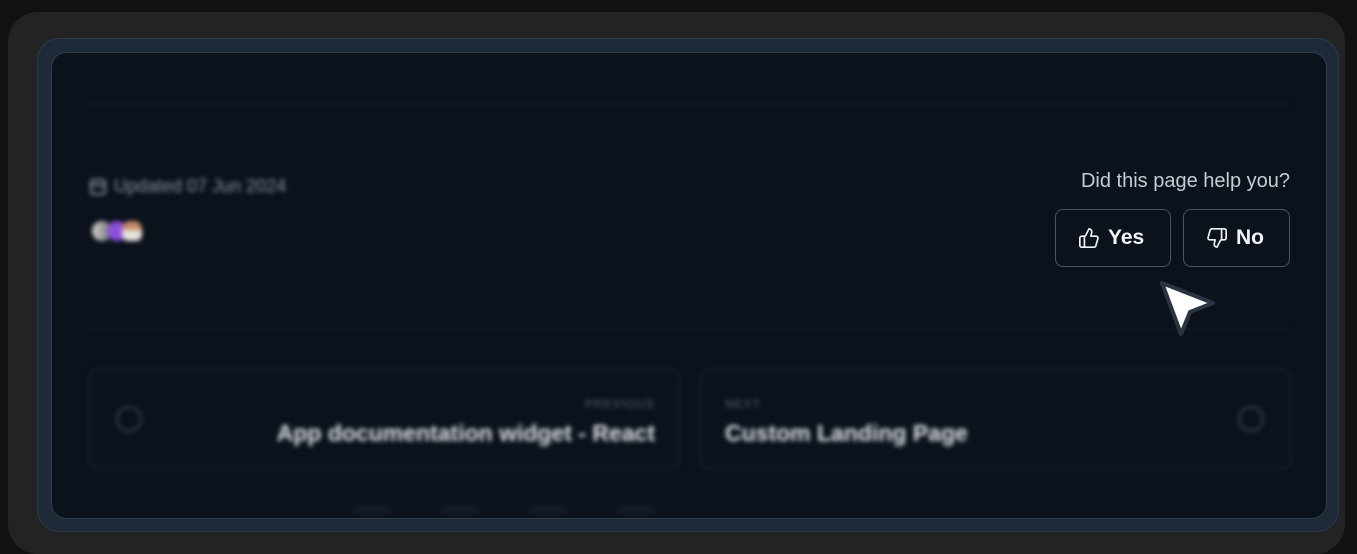  What do you see at coordinates (1172, 238) in the screenshot?
I see `feedback-buttons: Yes No` at bounding box center [1172, 238].